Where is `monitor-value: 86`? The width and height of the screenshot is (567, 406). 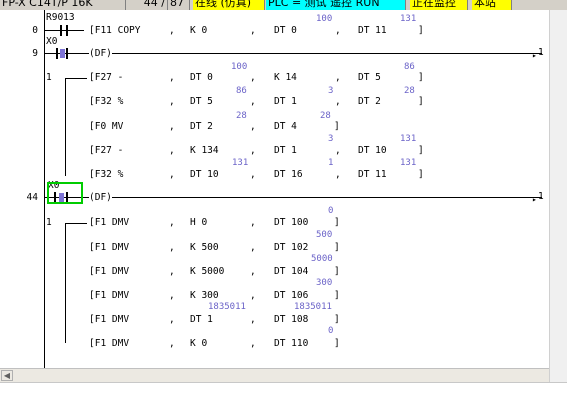
monitor-value: 86 is located at coordinates (409, 67).